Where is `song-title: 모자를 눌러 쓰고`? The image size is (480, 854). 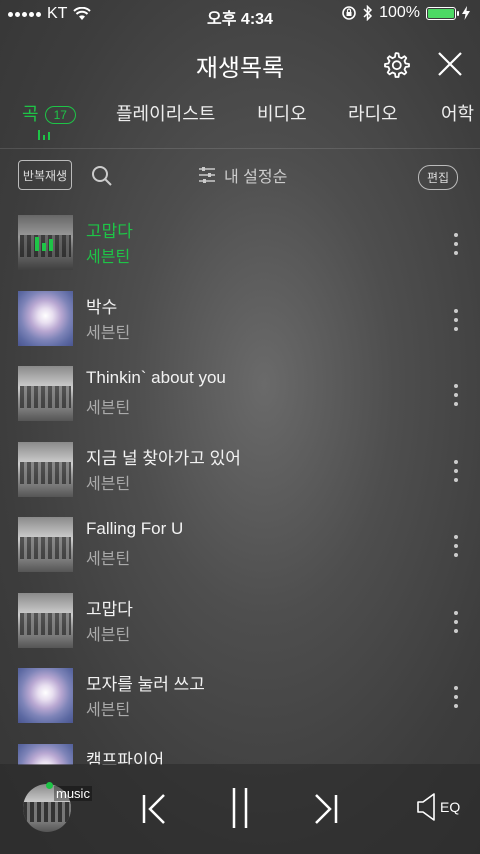 song-title: 모자를 눌러 쓰고 is located at coordinates (145, 684).